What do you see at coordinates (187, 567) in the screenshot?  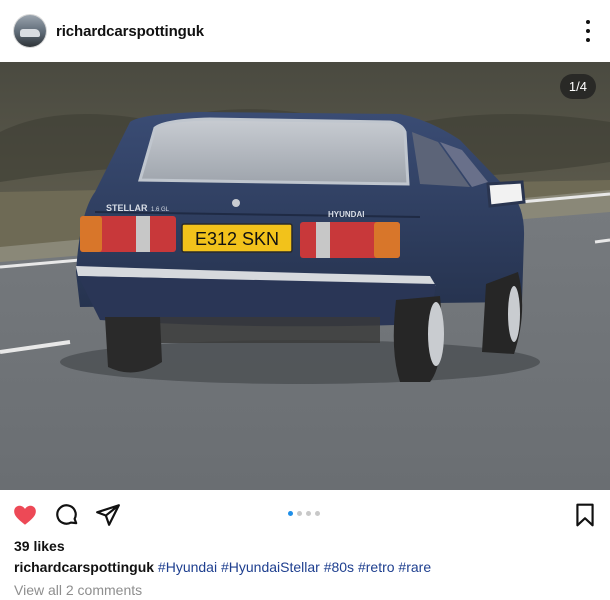 I see `hashtag: #Hyundai` at bounding box center [187, 567].